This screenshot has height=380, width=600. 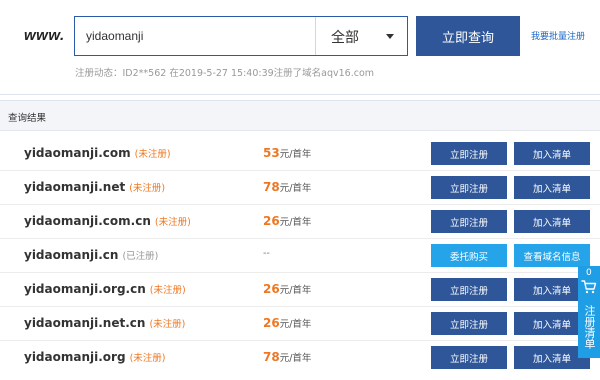 What do you see at coordinates (468, 36) in the screenshot?
I see `search-button: 立即查询` at bounding box center [468, 36].